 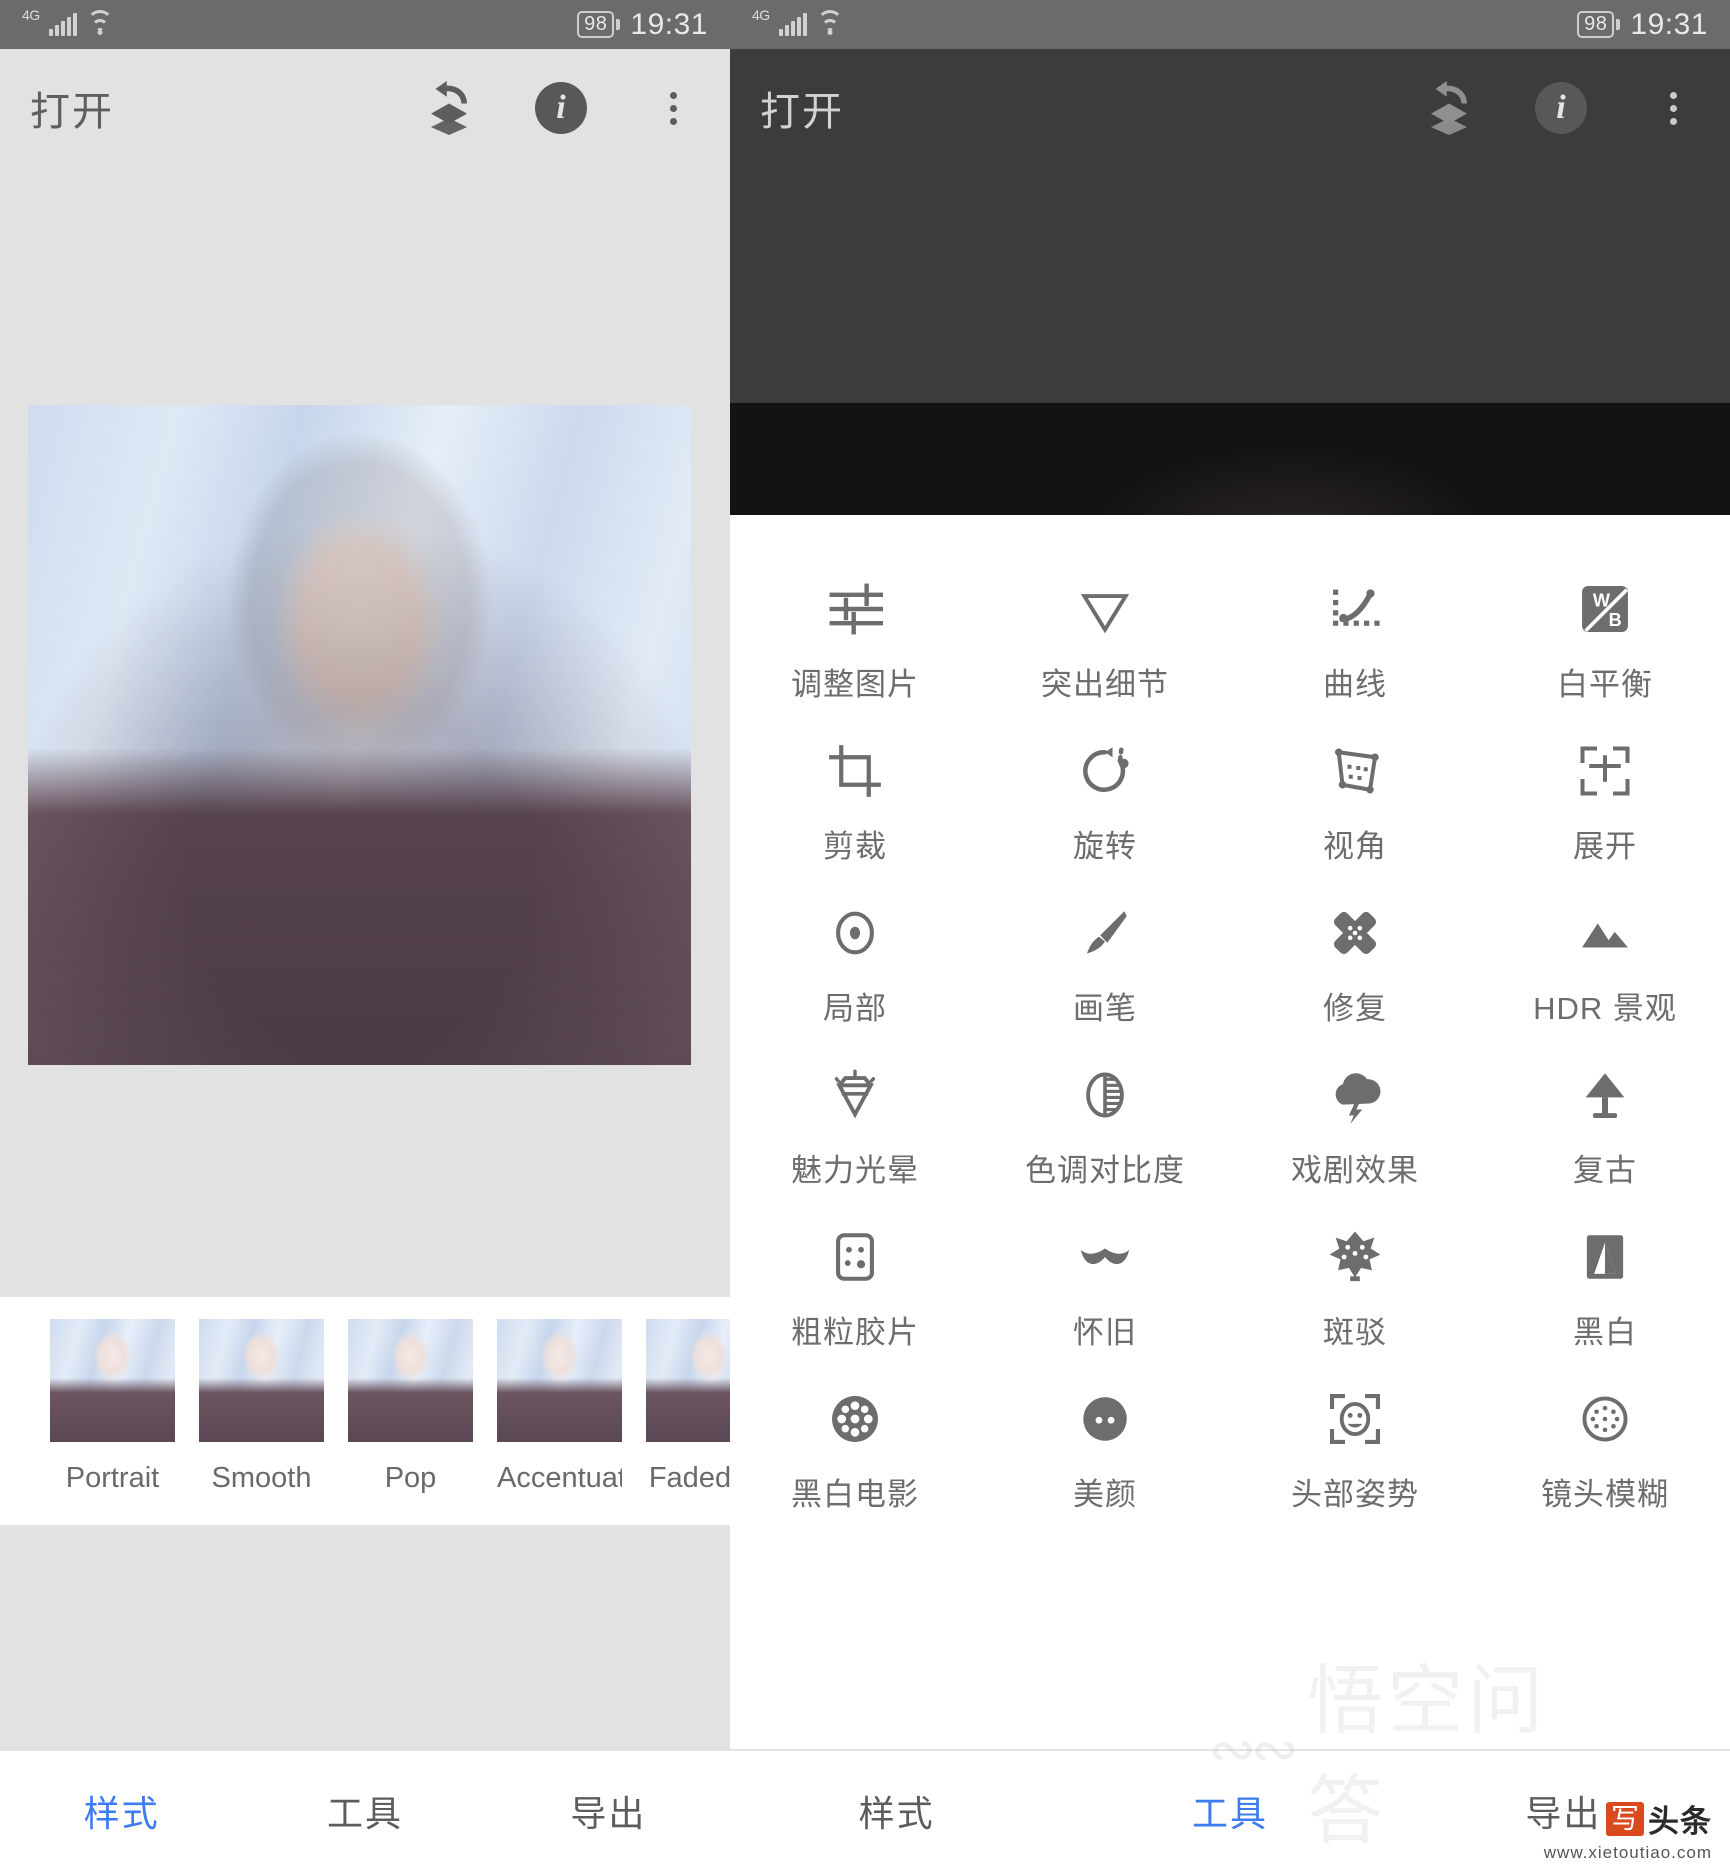 What do you see at coordinates (410, 1478) in the screenshot?
I see `style-label: Pop` at bounding box center [410, 1478].